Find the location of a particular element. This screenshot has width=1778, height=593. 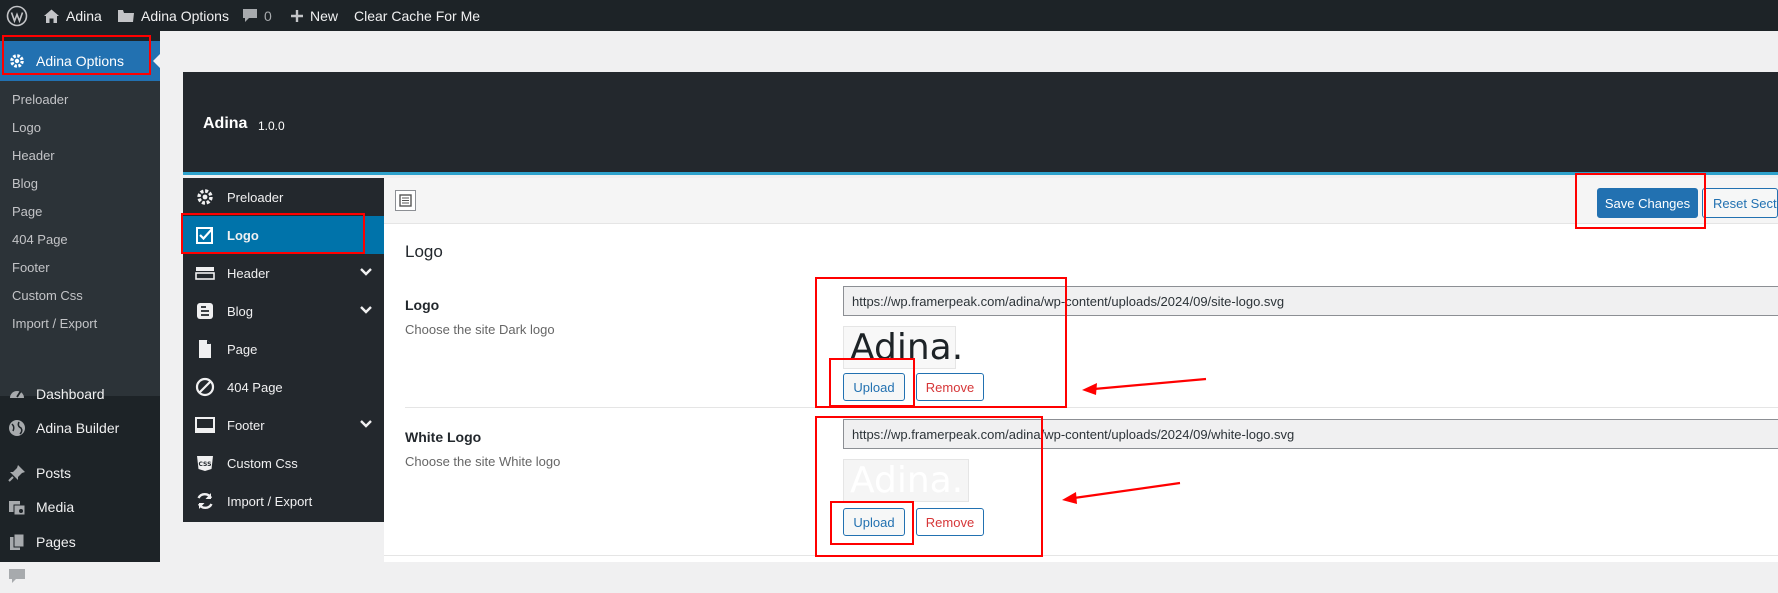

menu-item-media: Media is located at coordinates (80, 507).